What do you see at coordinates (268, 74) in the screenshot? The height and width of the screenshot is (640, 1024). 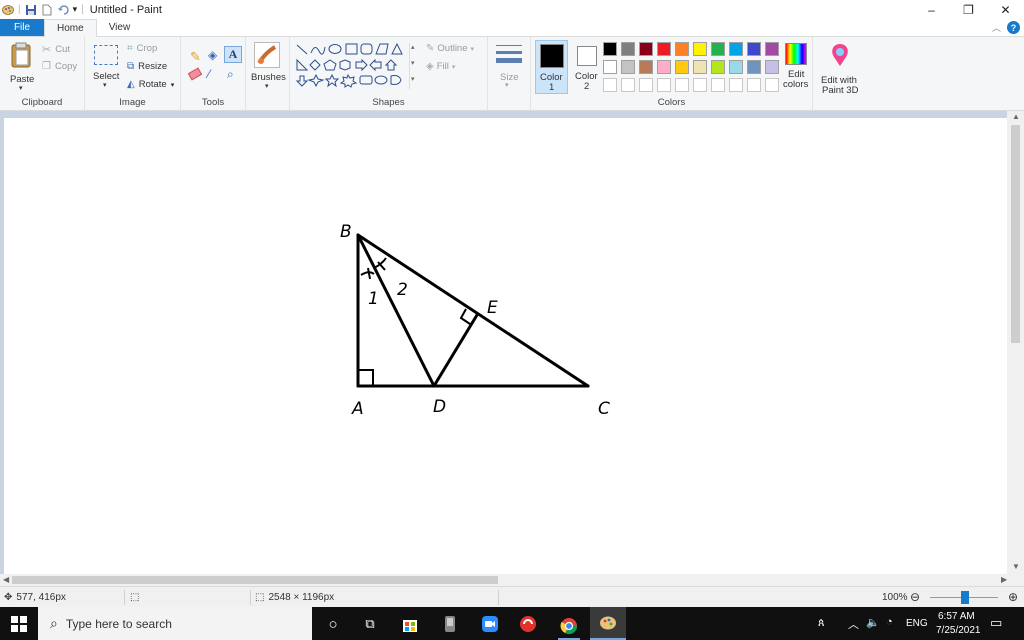 I see `brushes-group: Brushes ▾` at bounding box center [268, 74].